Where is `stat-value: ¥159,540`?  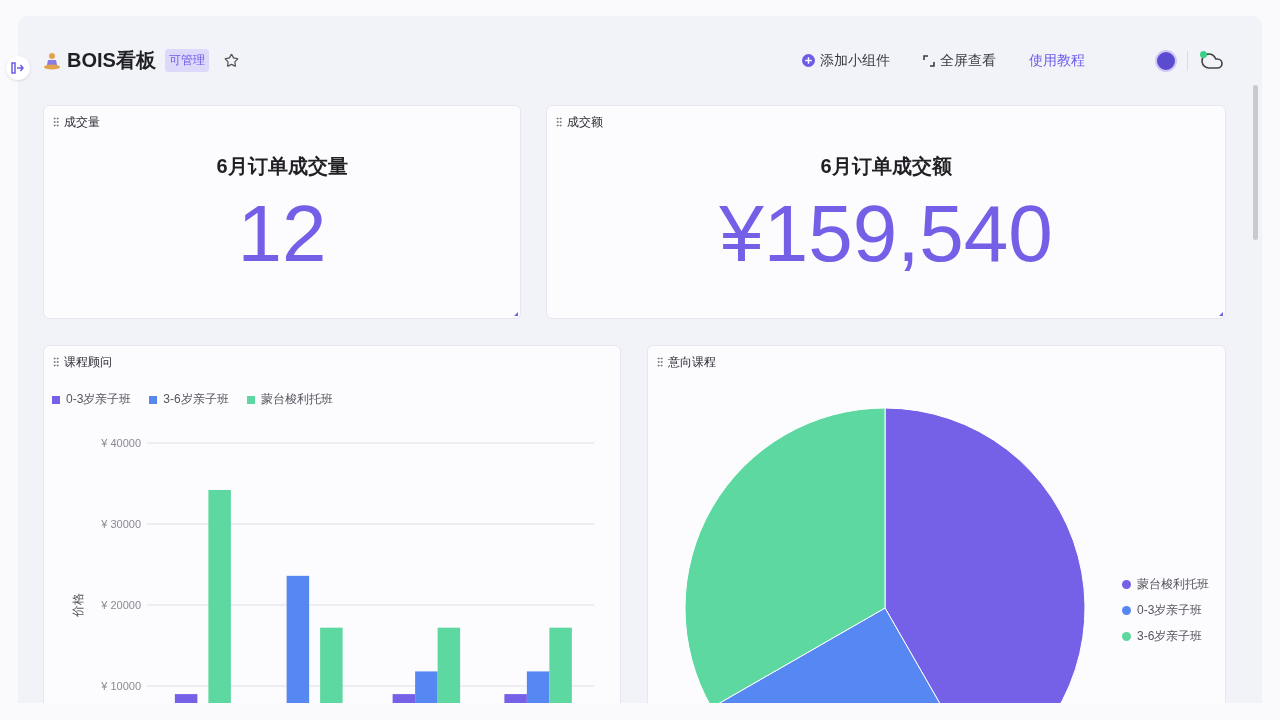
stat-value: ¥159,540 is located at coordinates (886, 234).